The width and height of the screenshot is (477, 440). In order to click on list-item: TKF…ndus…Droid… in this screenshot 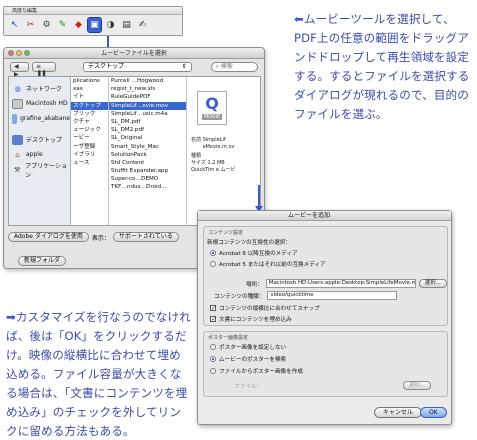, I will do `click(147, 187)`.